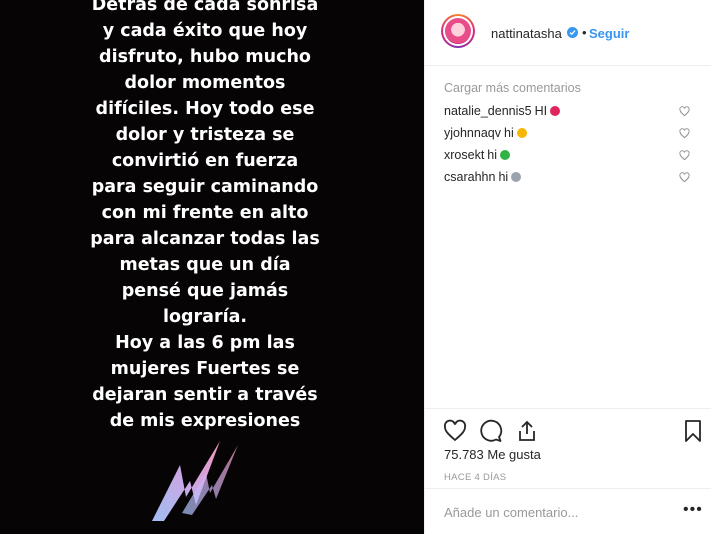 This screenshot has width=711, height=535. Describe the element at coordinates (516, 177) in the screenshot. I see `cat-face-icon` at that location.